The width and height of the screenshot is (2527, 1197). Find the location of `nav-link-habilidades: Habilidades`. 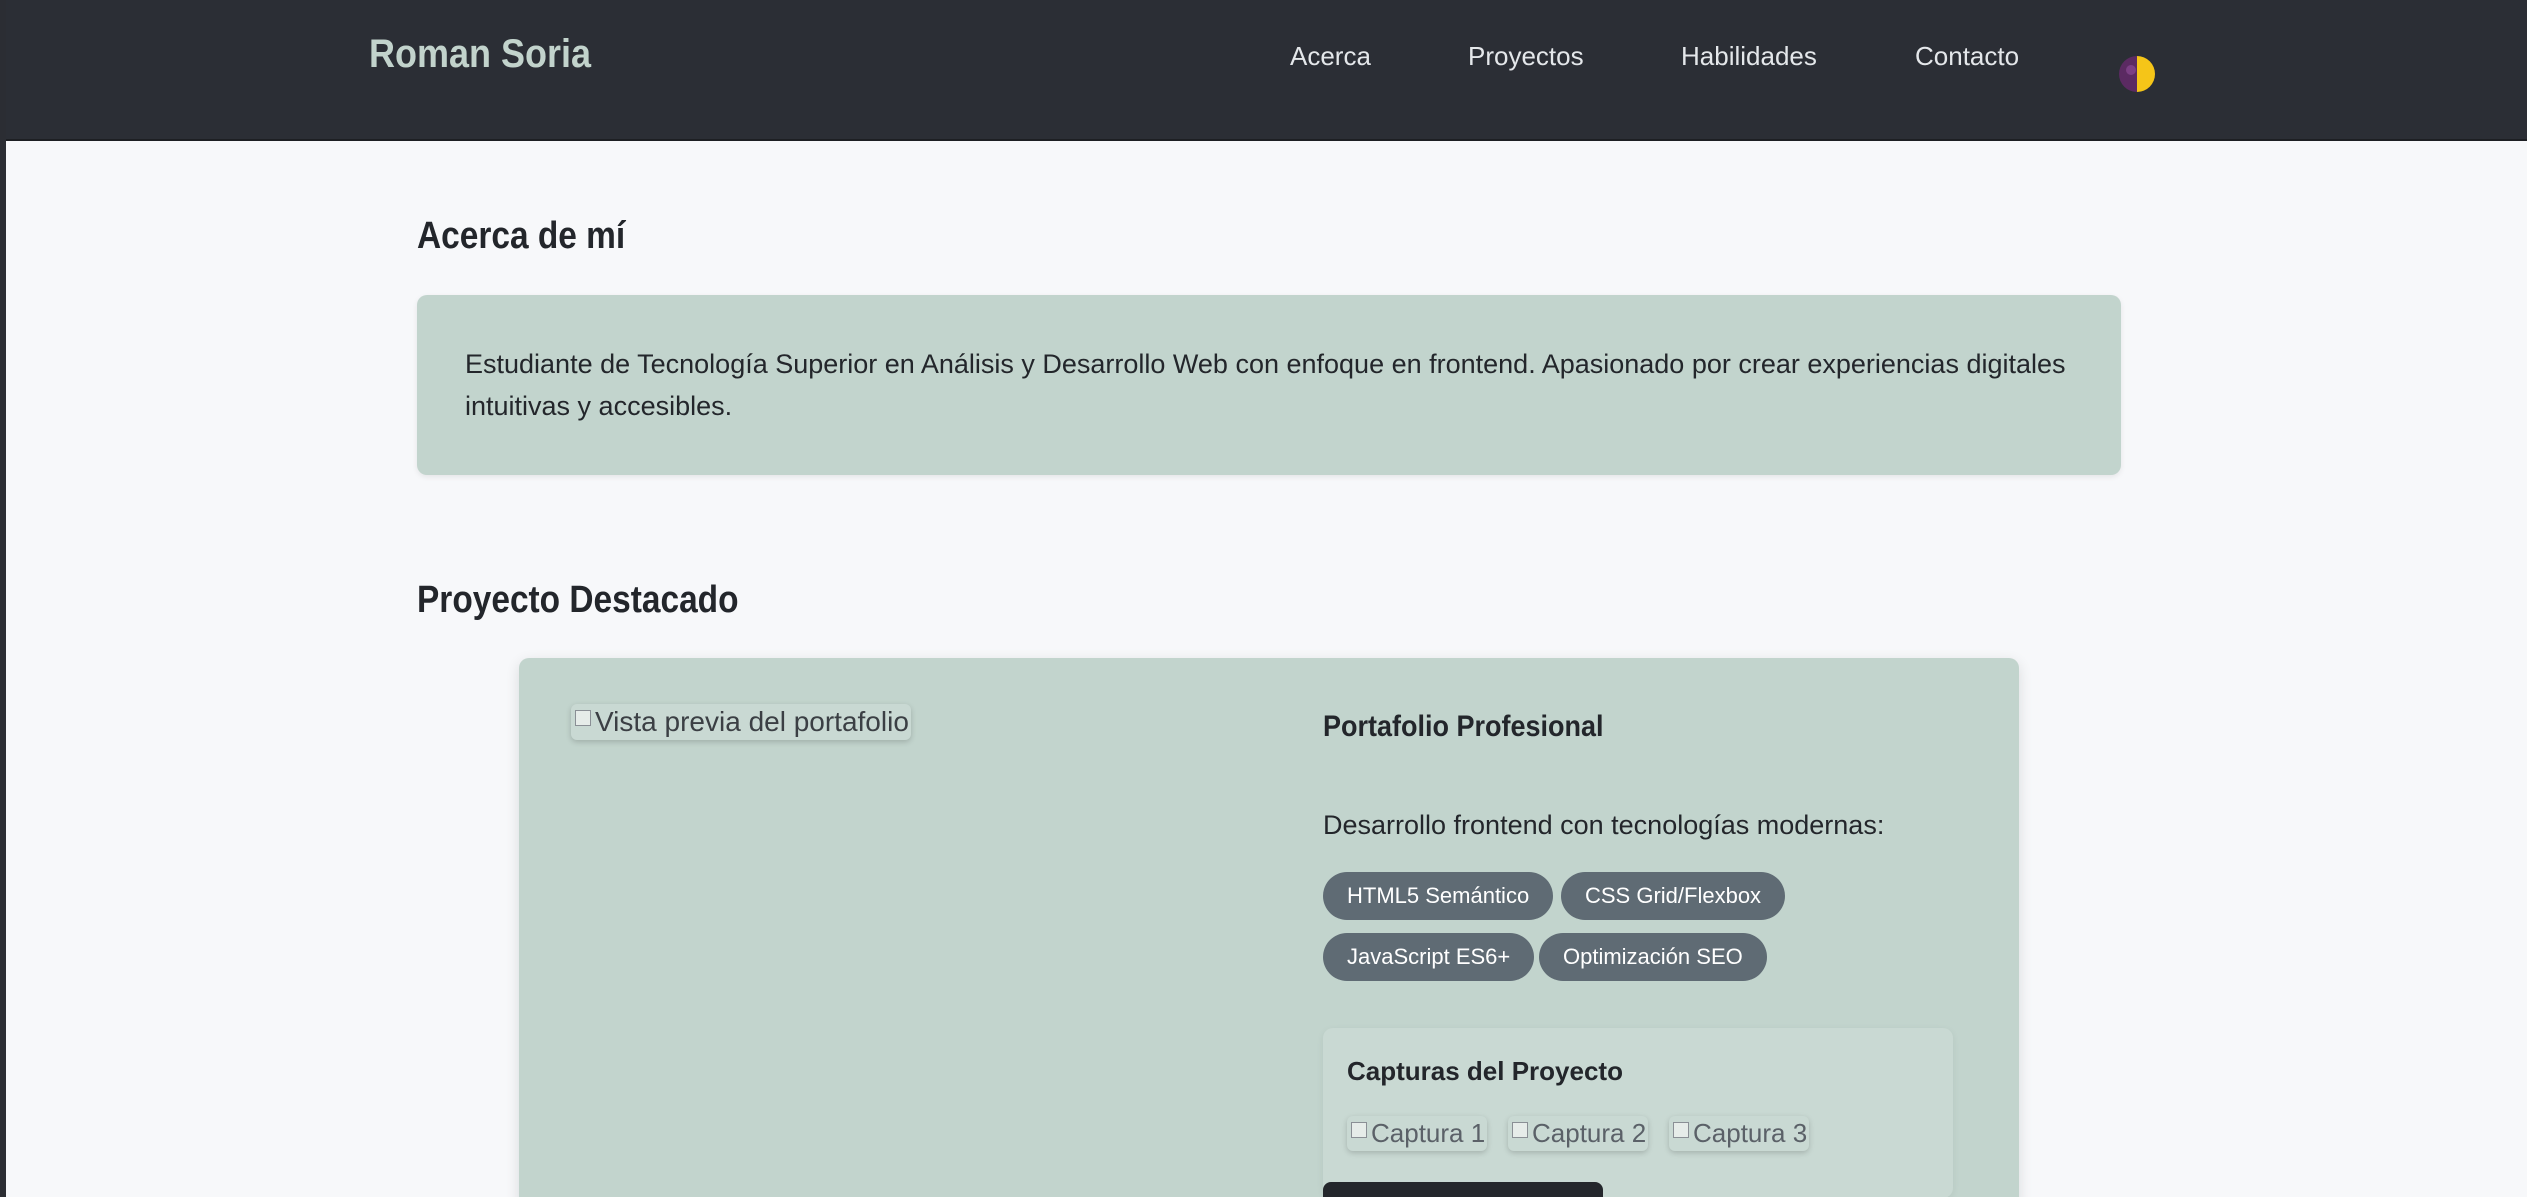

nav-link-habilidades: Habilidades is located at coordinates (1749, 56).